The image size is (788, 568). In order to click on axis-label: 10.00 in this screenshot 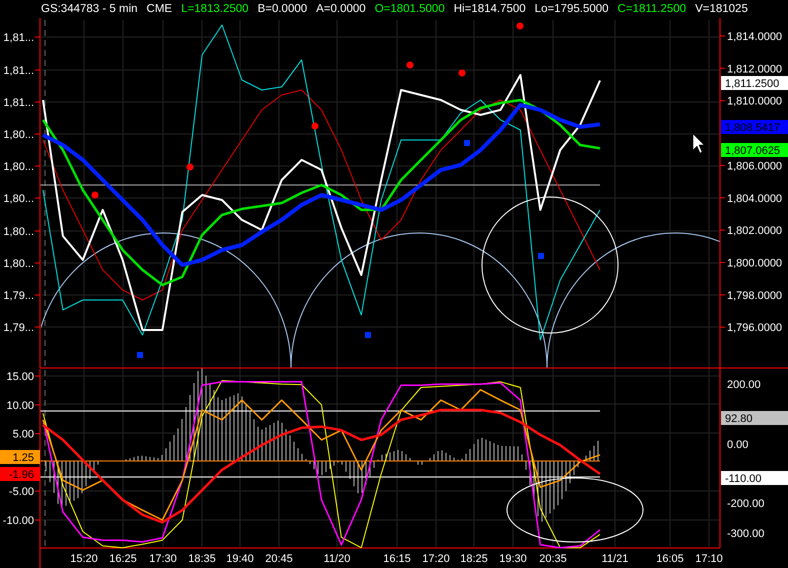, I will do `click(20, 406)`.